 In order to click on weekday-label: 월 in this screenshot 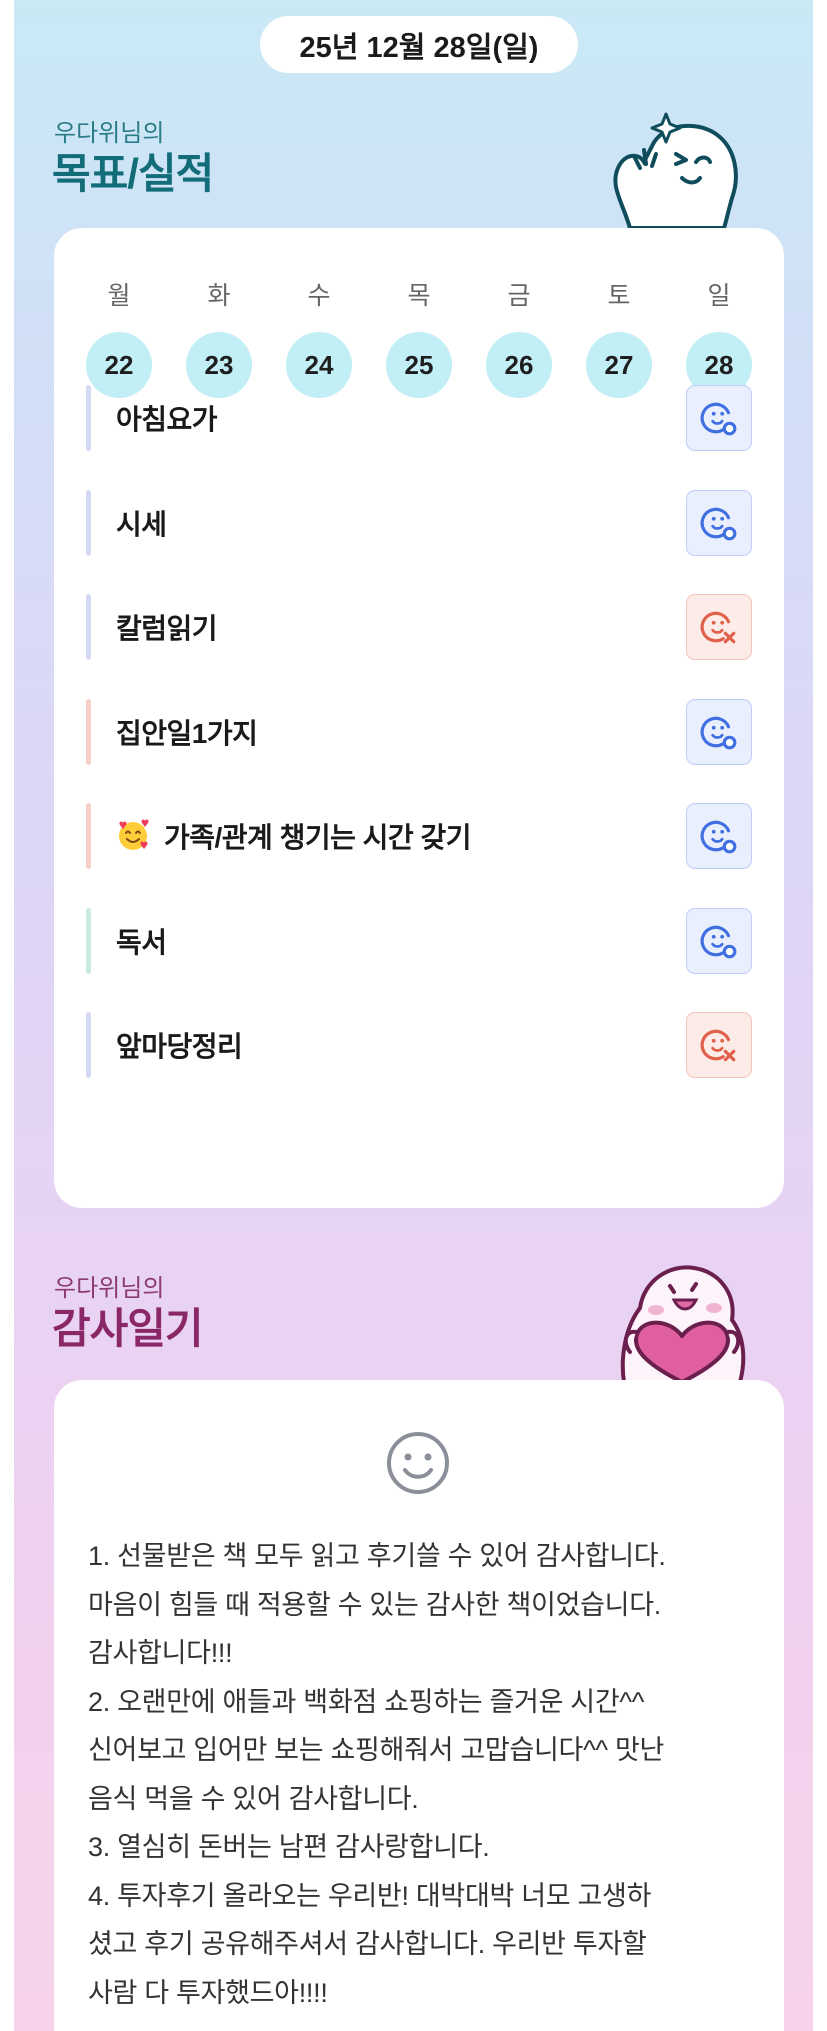, I will do `click(119, 296)`.